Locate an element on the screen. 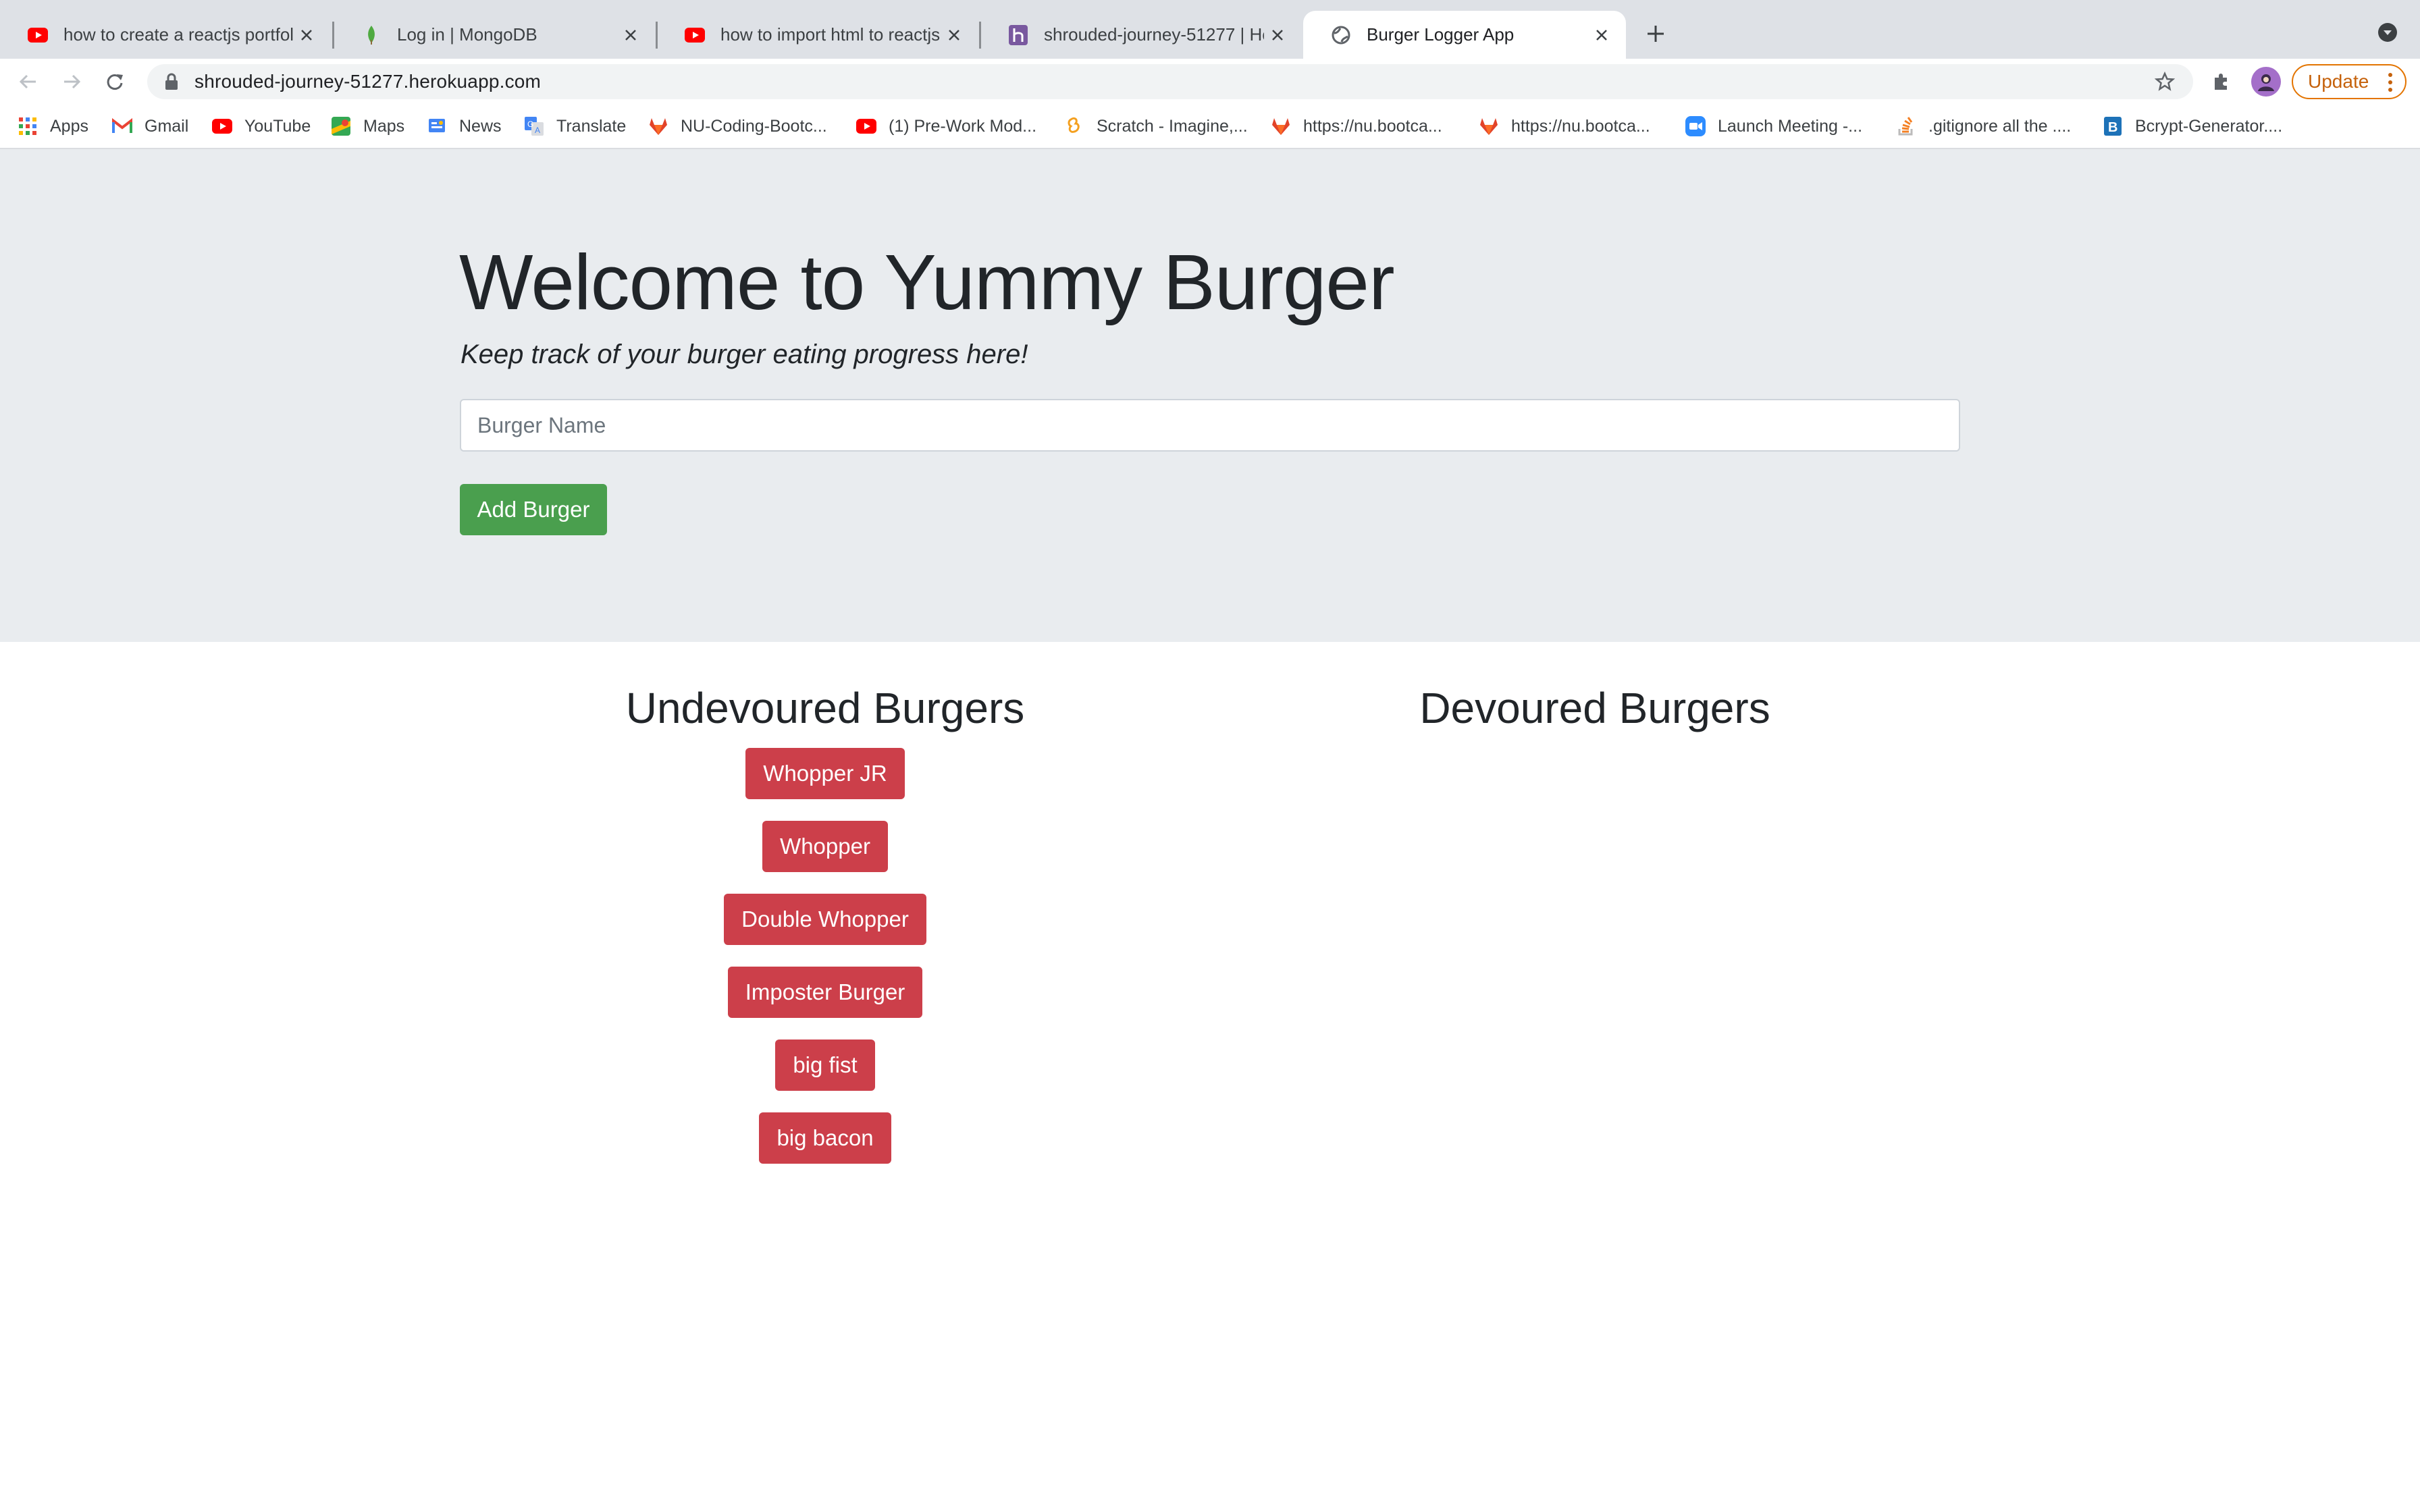 The height and width of the screenshot is (1512, 2420). bookmark-label: Translate is located at coordinates (591, 126).